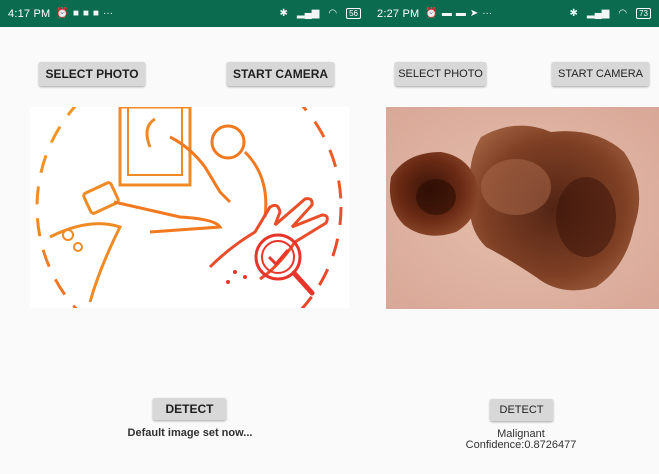 Image resolution: width=659 pixels, height=474 pixels. I want to click on battery-indicator: 73, so click(643, 13).